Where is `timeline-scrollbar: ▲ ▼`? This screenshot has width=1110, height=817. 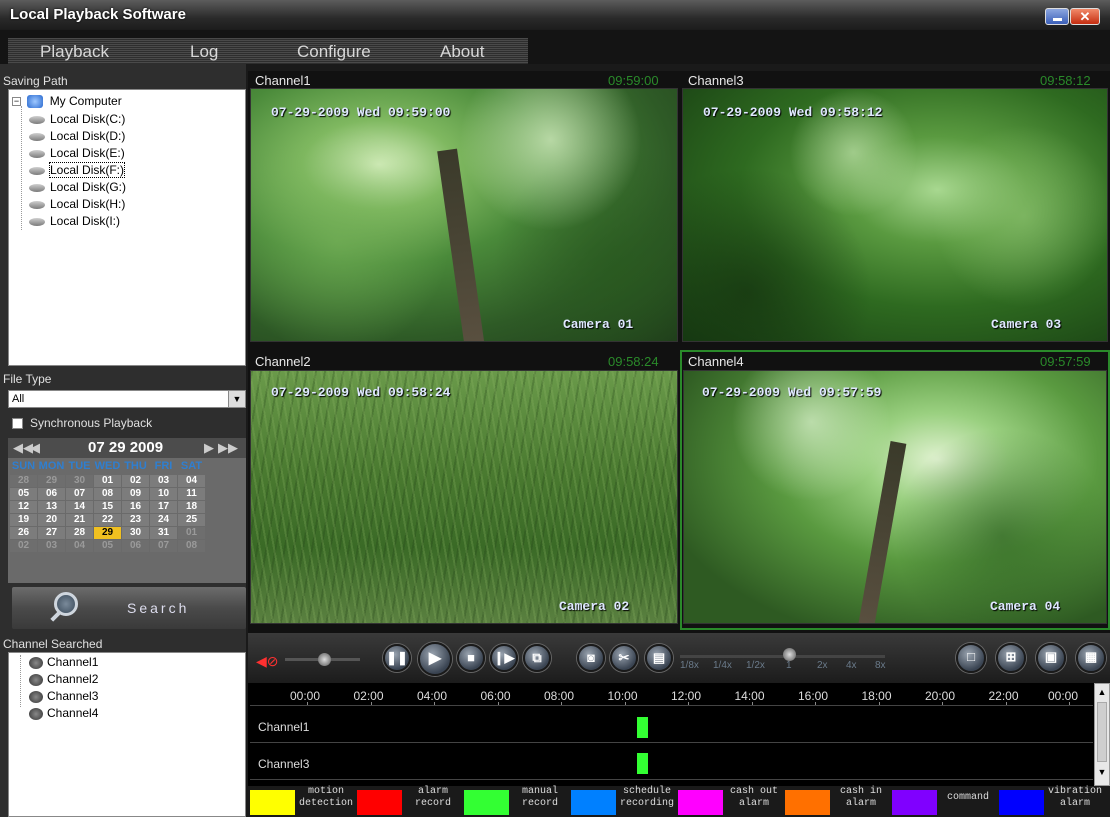 timeline-scrollbar: ▲ ▼ is located at coordinates (1102, 734).